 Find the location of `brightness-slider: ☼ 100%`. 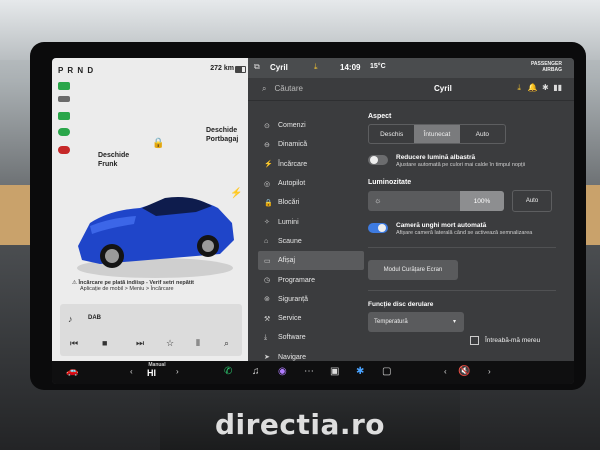

brightness-slider: ☼ 100% is located at coordinates (436, 201).